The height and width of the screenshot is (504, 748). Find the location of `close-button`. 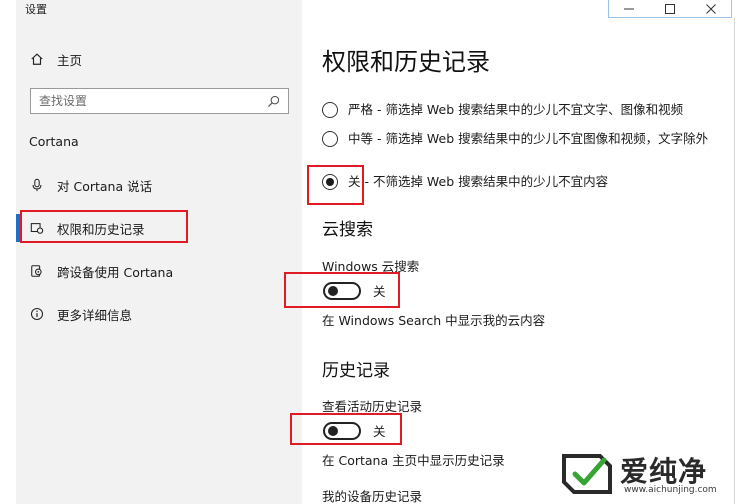

close-button is located at coordinates (710, 8).